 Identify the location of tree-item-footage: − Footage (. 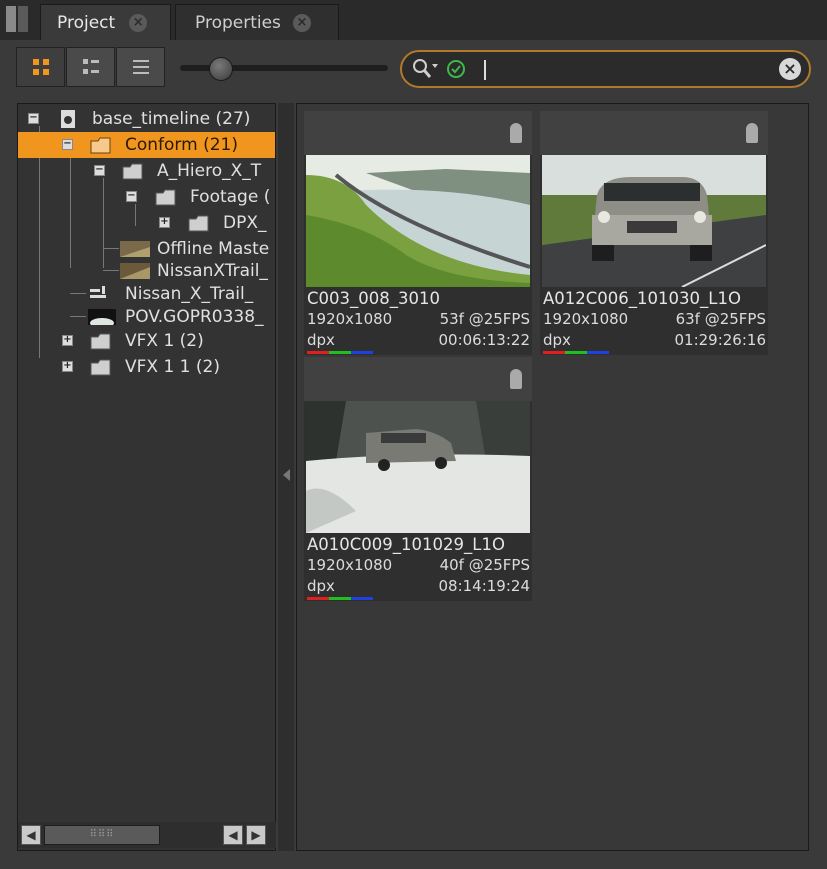
(146, 197).